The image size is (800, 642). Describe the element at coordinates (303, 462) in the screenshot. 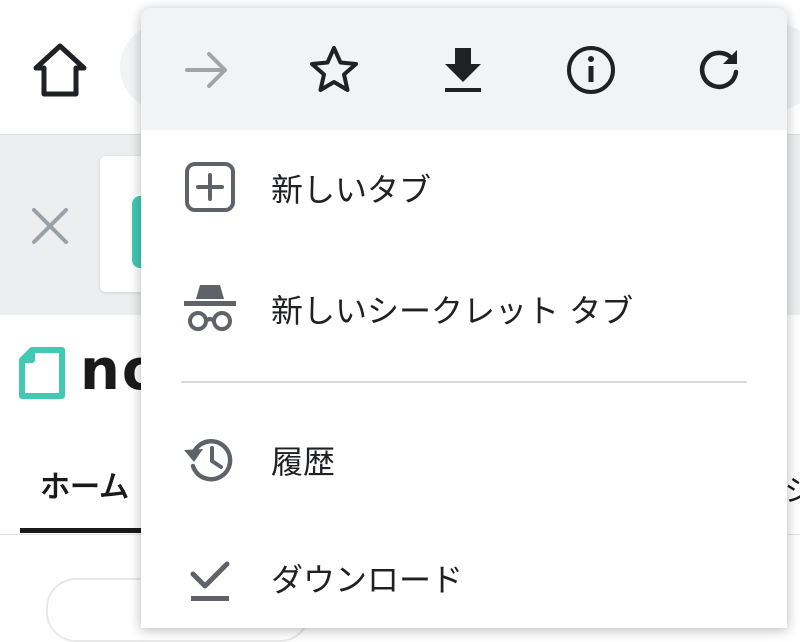

I see `menu-item-label: 履歴` at that location.